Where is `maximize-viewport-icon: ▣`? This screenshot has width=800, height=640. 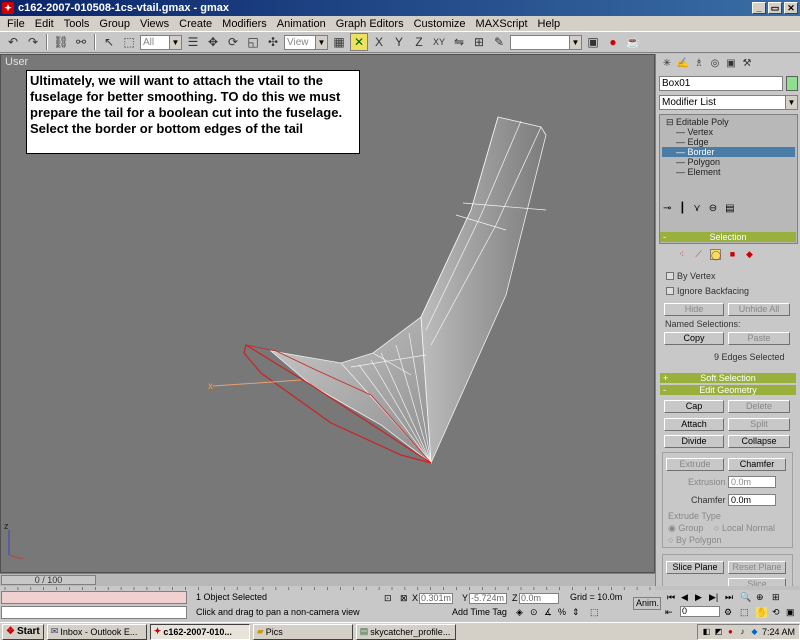
maximize-viewport-icon: ▣ is located at coordinates (790, 612).